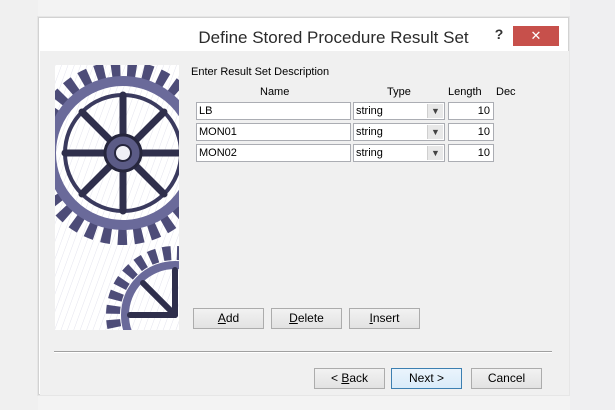 Image resolution: width=615 pixels, height=410 pixels. Describe the element at coordinates (273, 111) in the screenshot. I see `name-field: LB` at that location.